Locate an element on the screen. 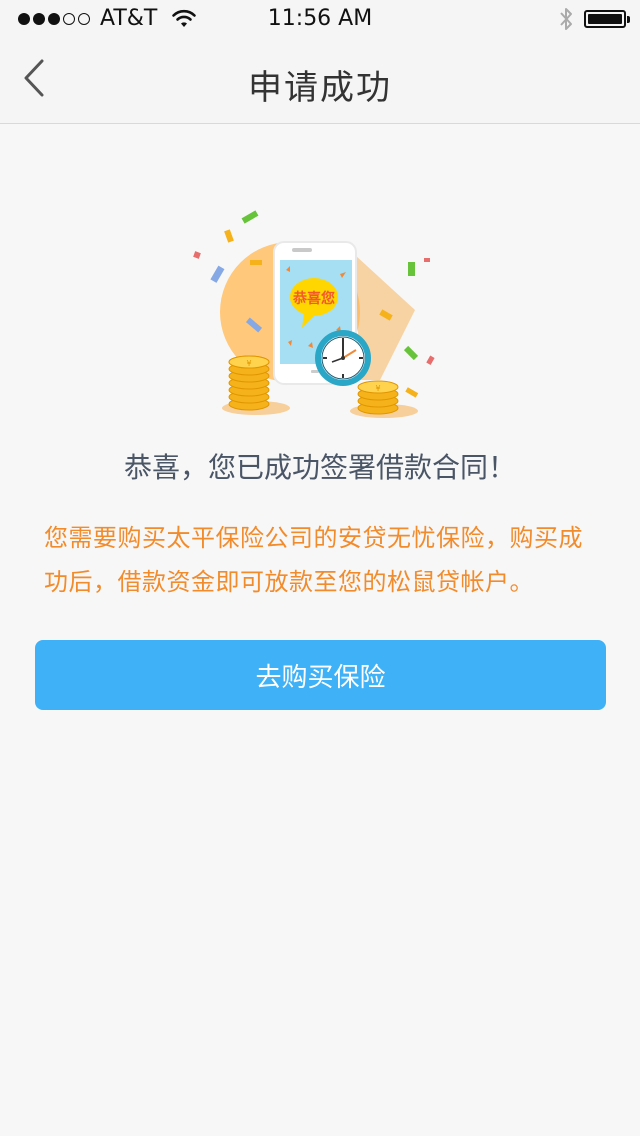  buy-insurance-button: 去购买保险 is located at coordinates (320, 675).